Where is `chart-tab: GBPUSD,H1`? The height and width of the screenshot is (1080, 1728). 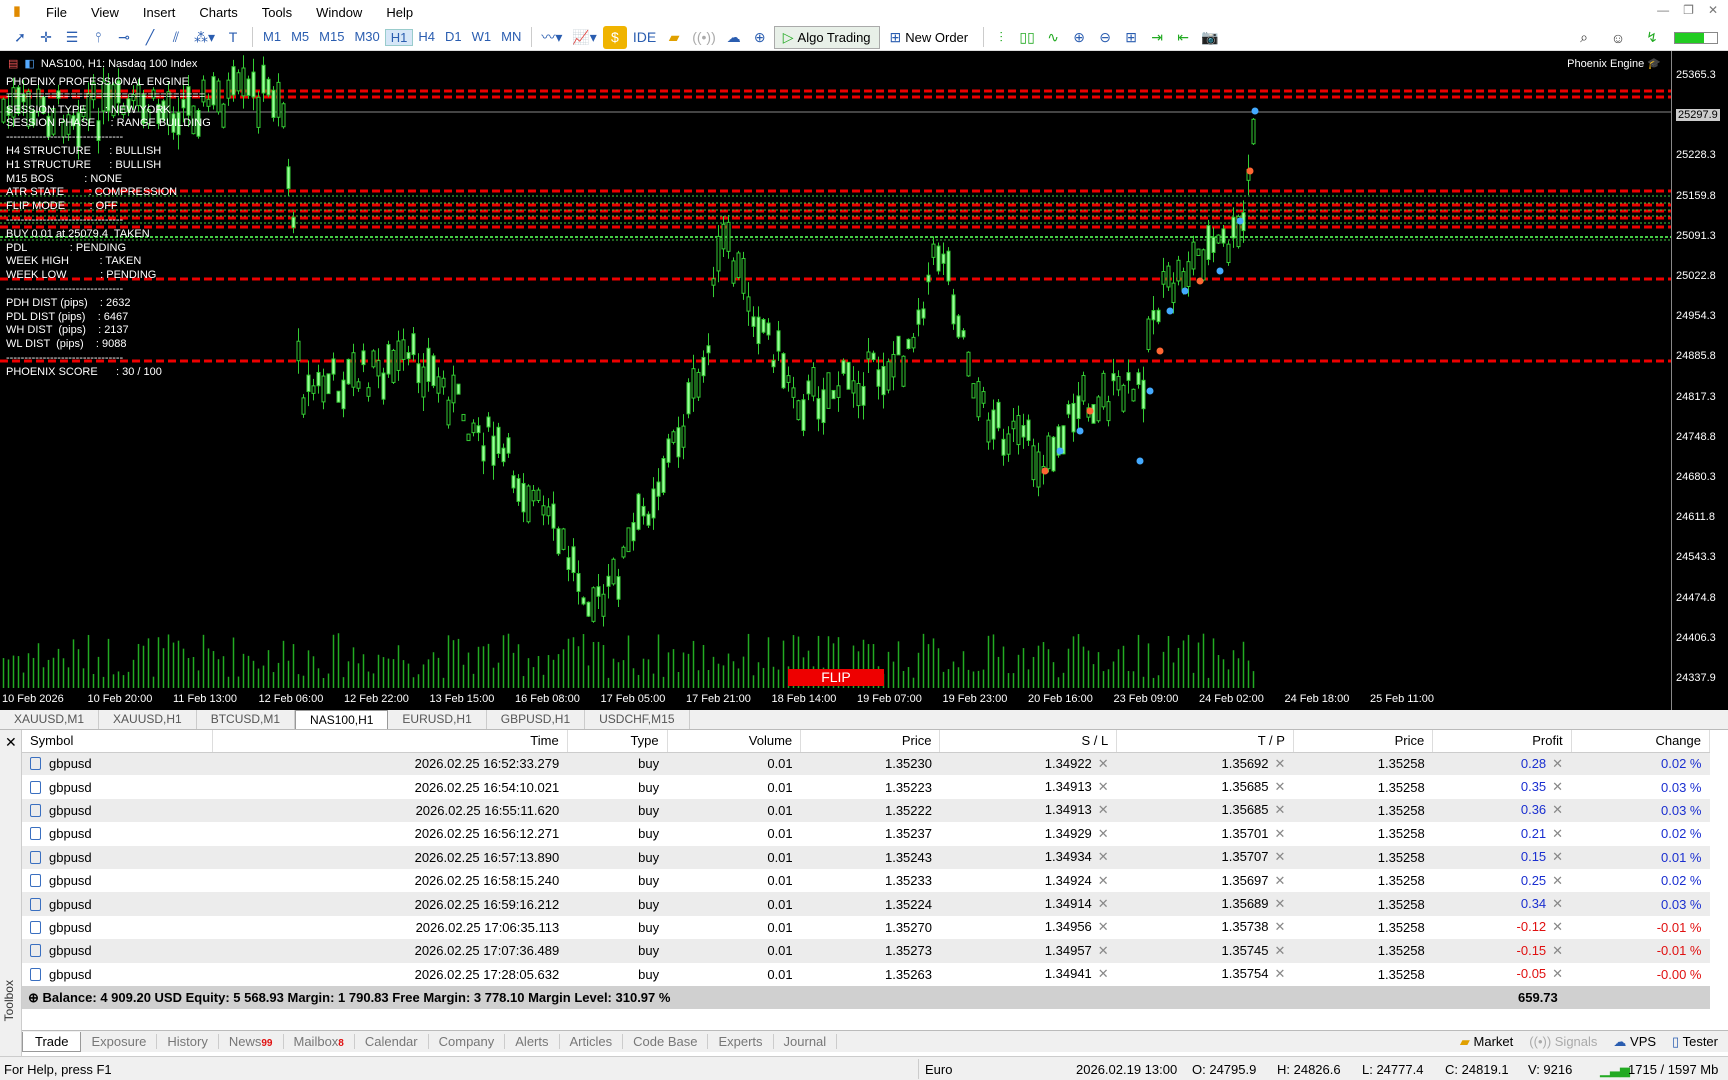 chart-tab: GBPUSD,H1 is located at coordinates (536, 719).